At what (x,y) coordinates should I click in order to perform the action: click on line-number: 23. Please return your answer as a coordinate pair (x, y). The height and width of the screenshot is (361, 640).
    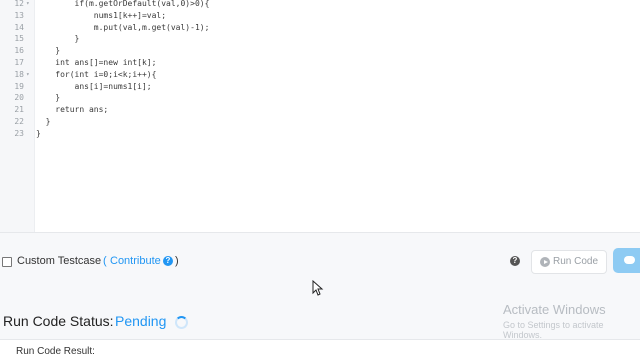
    Looking at the image, I should click on (19, 133).